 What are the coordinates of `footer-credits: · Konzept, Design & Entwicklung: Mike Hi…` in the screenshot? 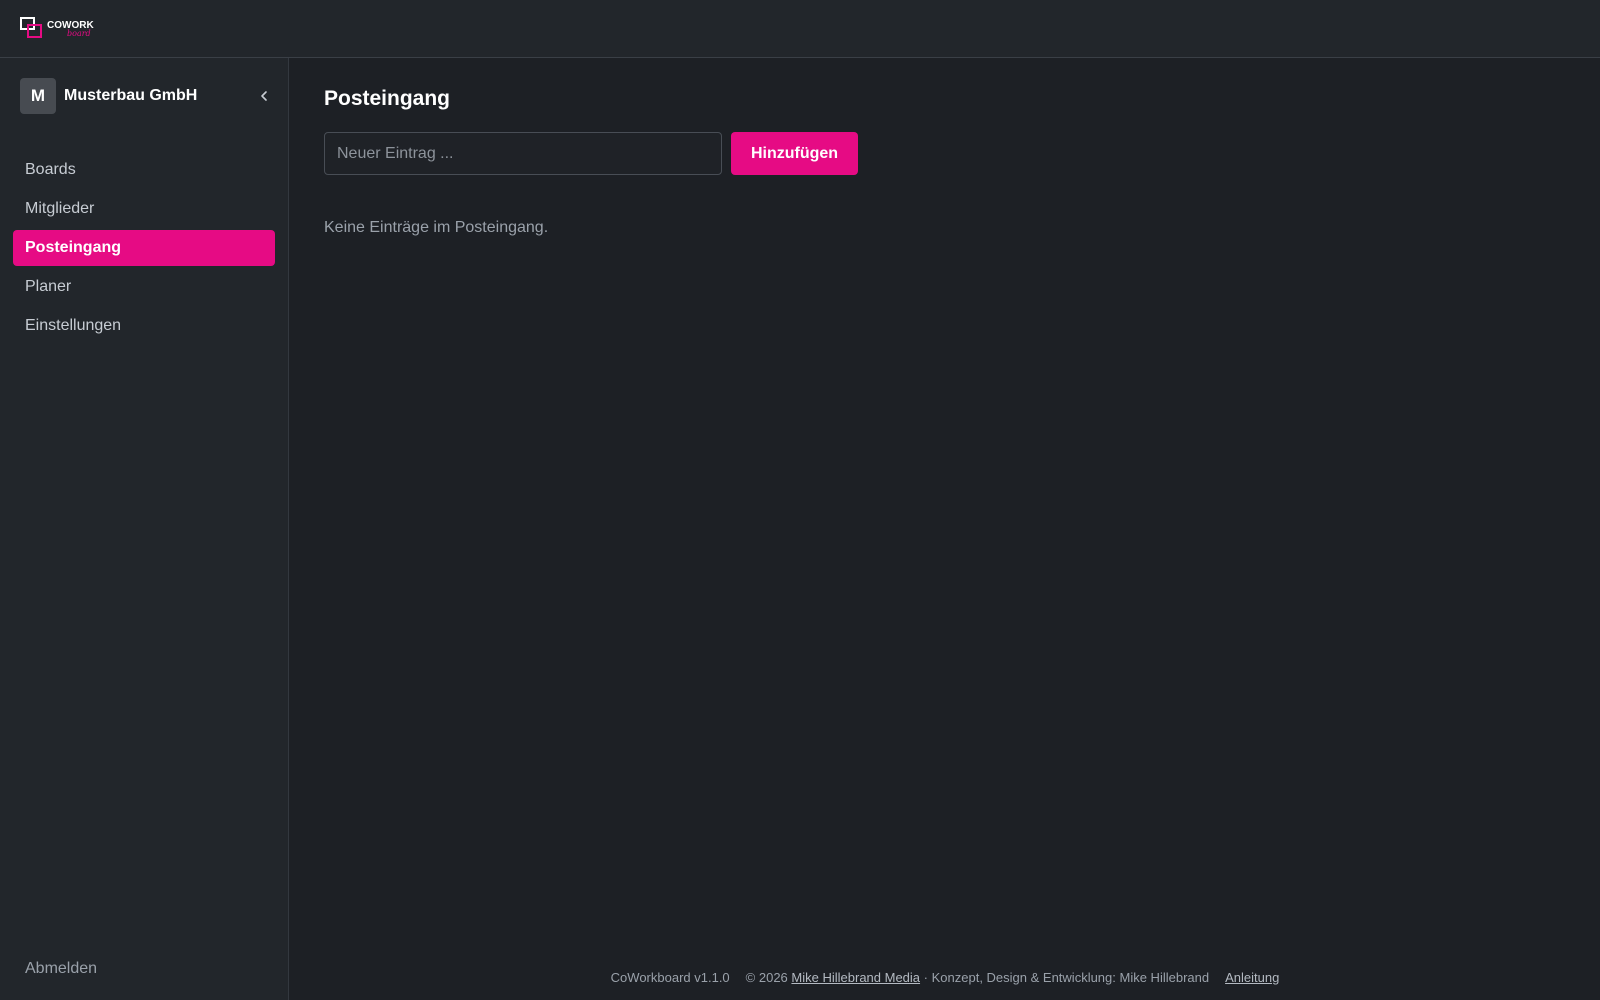 It's located at (1066, 977).